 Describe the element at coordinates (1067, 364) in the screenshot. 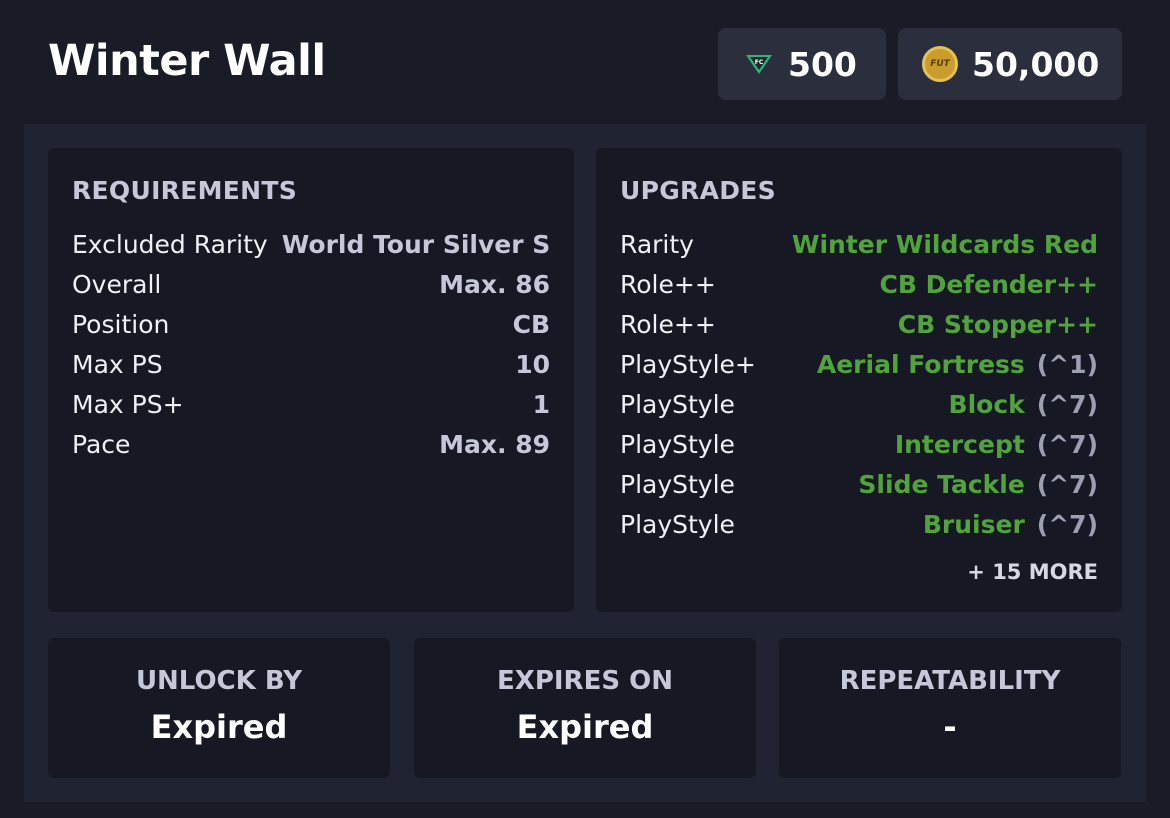

I see `upgrade-cap: (^1)` at that location.